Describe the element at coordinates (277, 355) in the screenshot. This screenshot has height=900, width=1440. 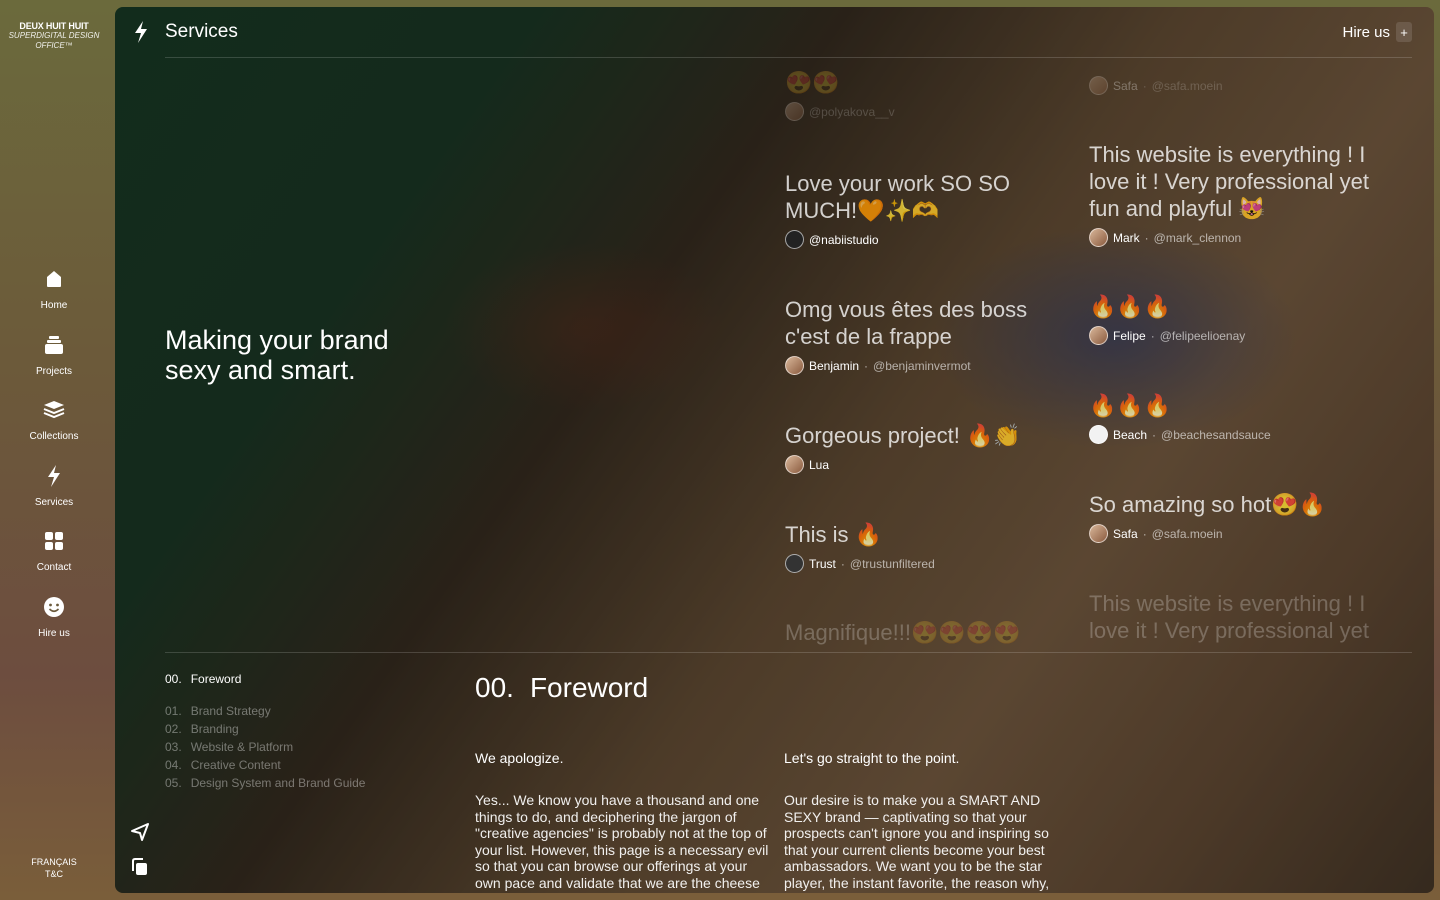
I see `hero-heading: Making your brand sexy and smart.` at that location.